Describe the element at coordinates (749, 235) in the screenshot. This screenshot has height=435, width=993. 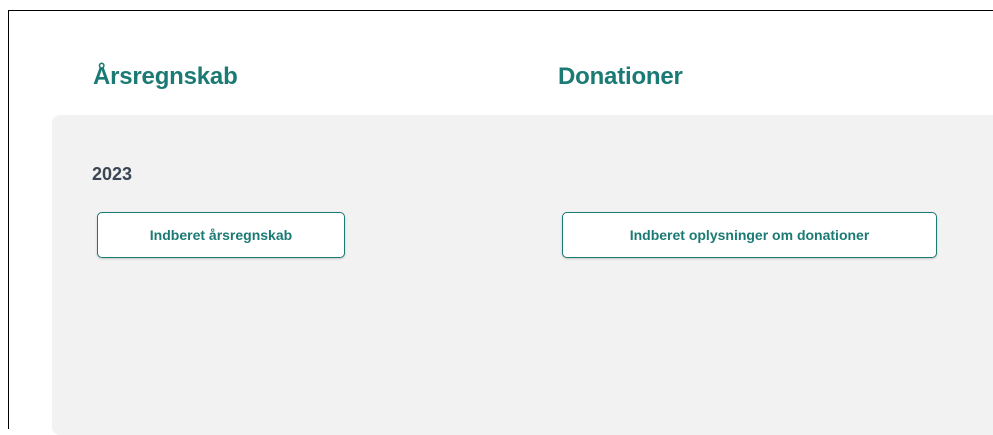
I see `indberet-donationer-button: Indberet oplysninger om donationer` at that location.